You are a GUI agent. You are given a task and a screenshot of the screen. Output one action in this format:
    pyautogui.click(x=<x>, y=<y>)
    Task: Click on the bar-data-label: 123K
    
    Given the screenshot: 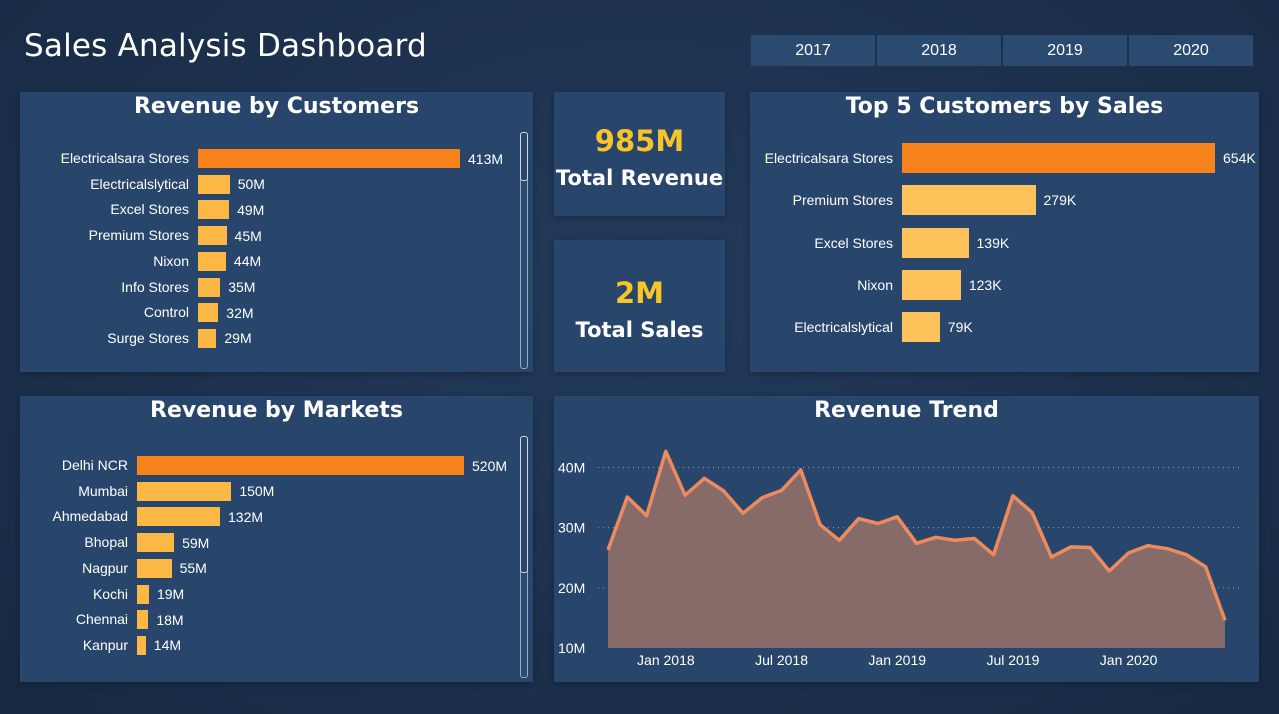 What is the action you would take?
    pyautogui.click(x=985, y=284)
    